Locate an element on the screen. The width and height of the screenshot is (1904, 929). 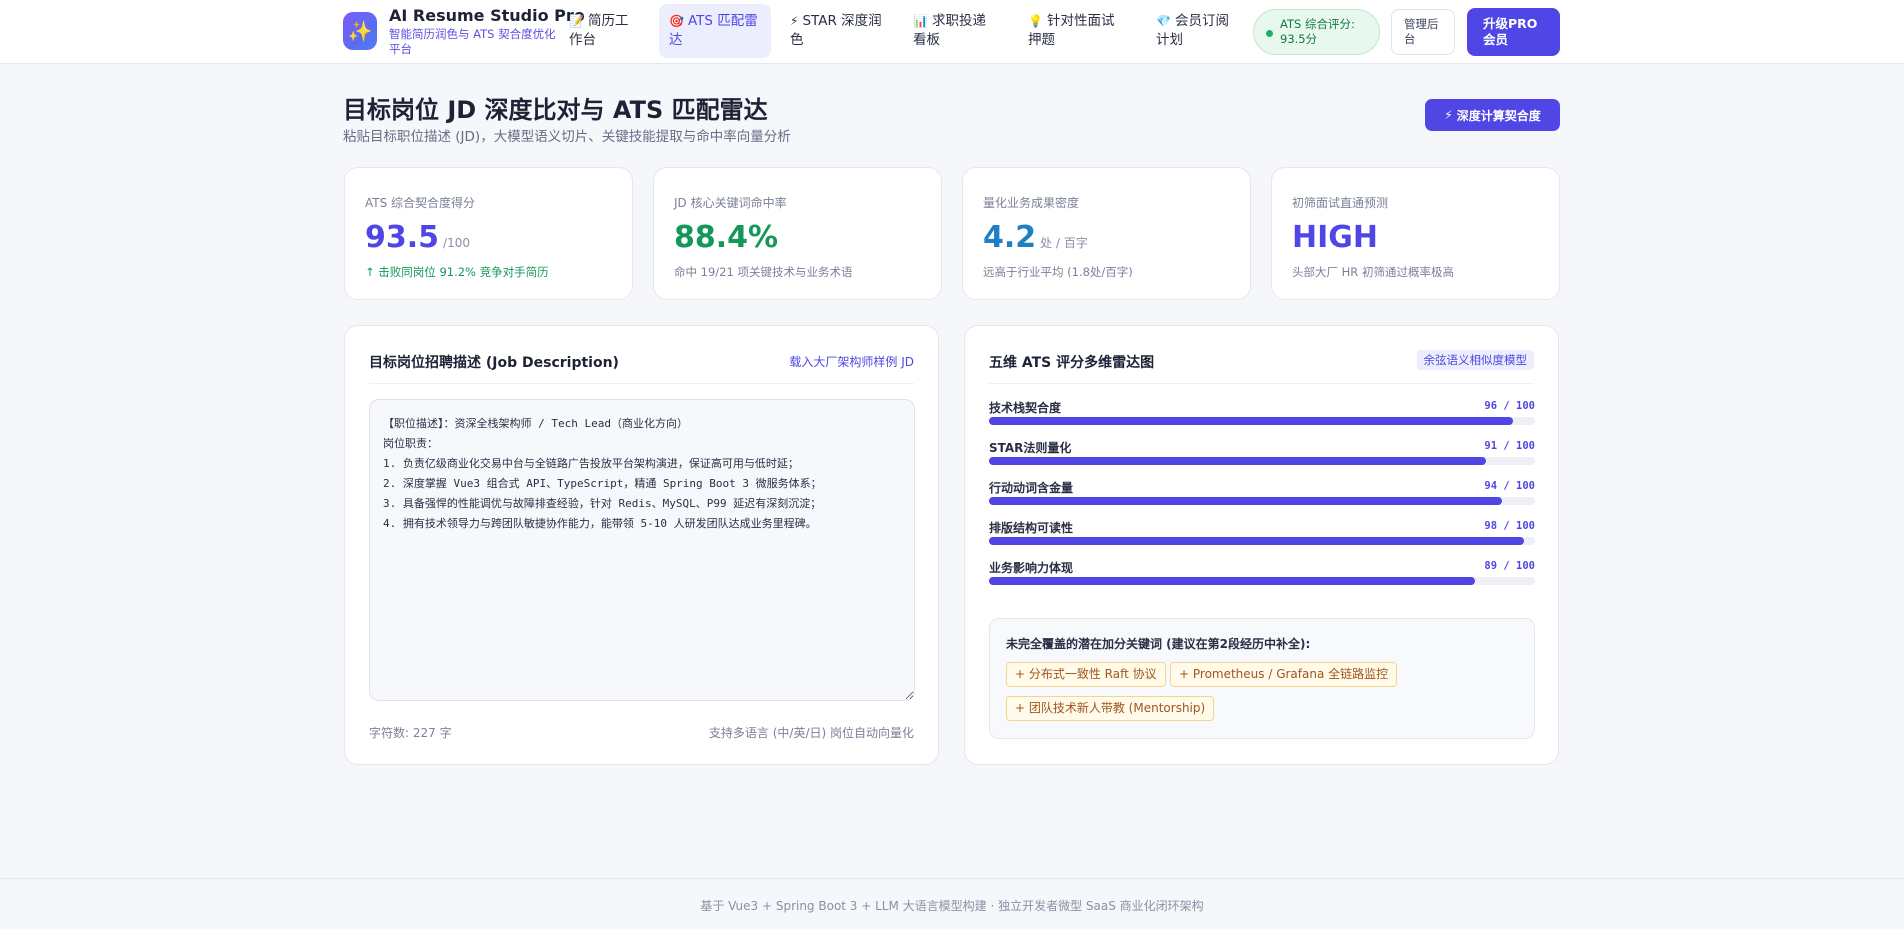
metric-row: 业务影响力体现 89 / 100 is located at coordinates (1262, 573).